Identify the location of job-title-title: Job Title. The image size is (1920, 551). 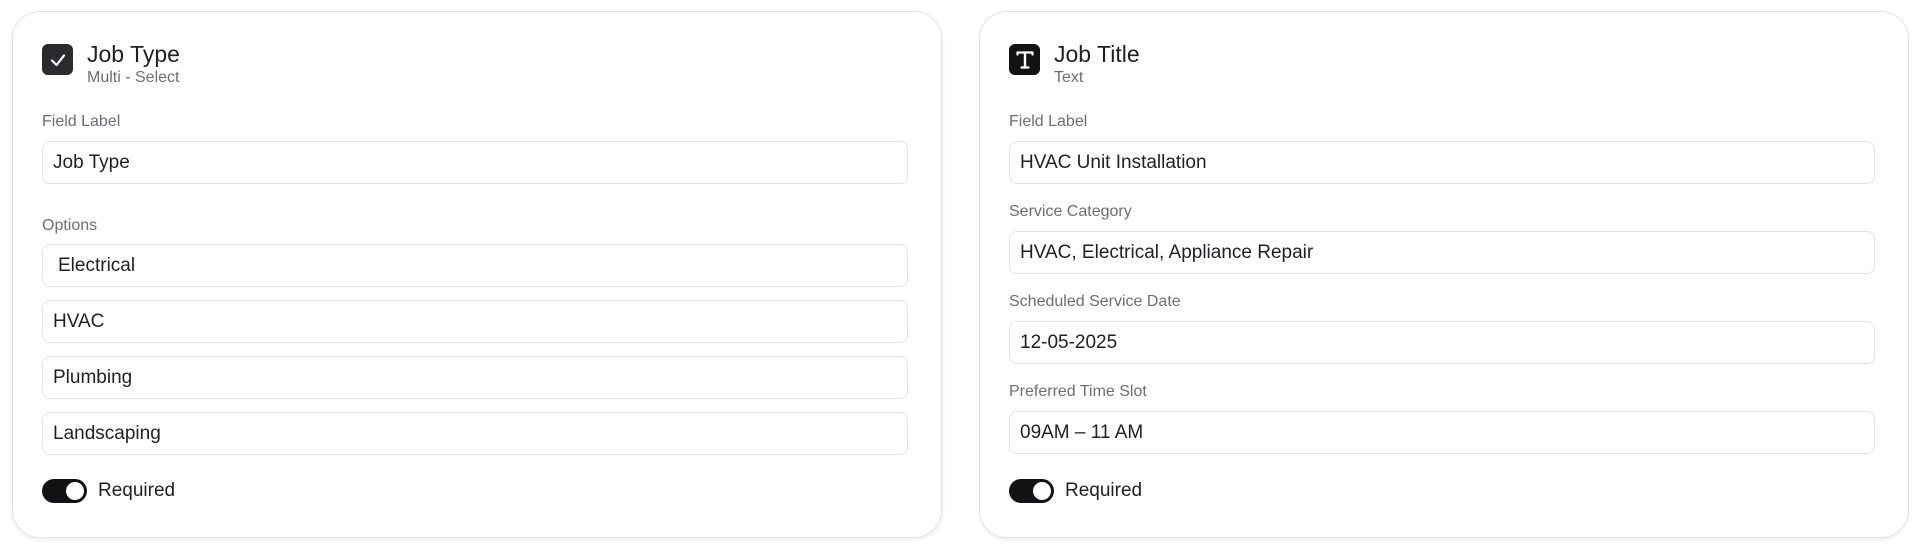
(1097, 54).